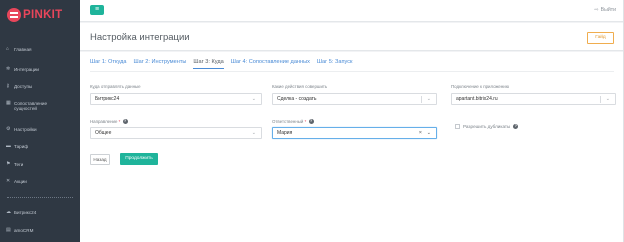  Describe the element at coordinates (8, 212) in the screenshot. I see `bitrix24-icon: ☁` at that location.